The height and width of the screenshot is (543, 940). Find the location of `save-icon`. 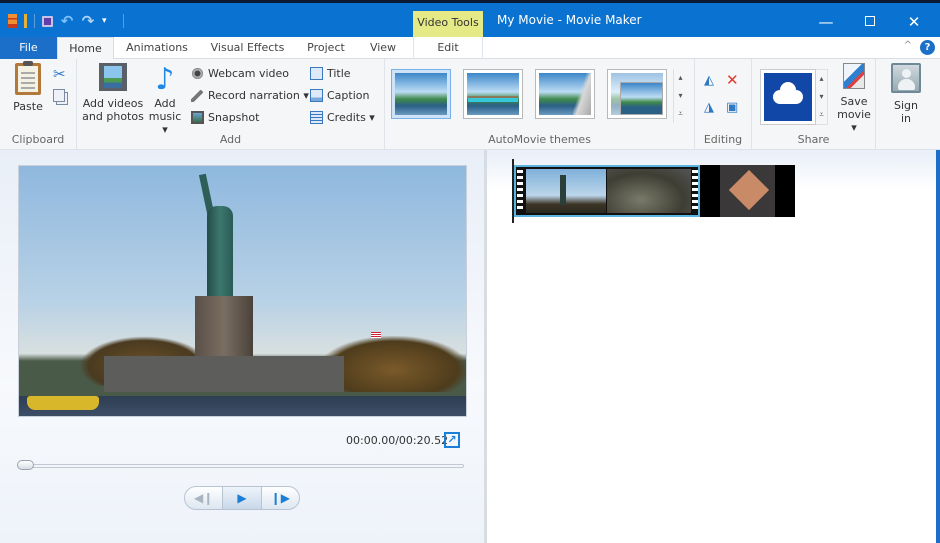

save-icon is located at coordinates (47, 21).